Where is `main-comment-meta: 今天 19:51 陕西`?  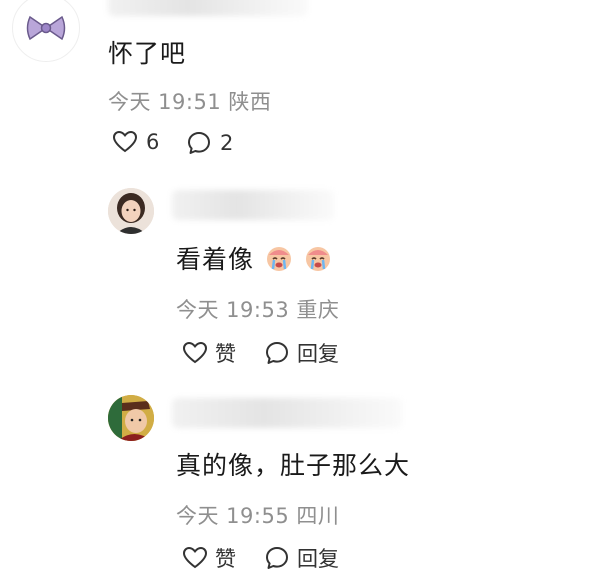 main-comment-meta: 今天 19:51 陕西 is located at coordinates (189, 101).